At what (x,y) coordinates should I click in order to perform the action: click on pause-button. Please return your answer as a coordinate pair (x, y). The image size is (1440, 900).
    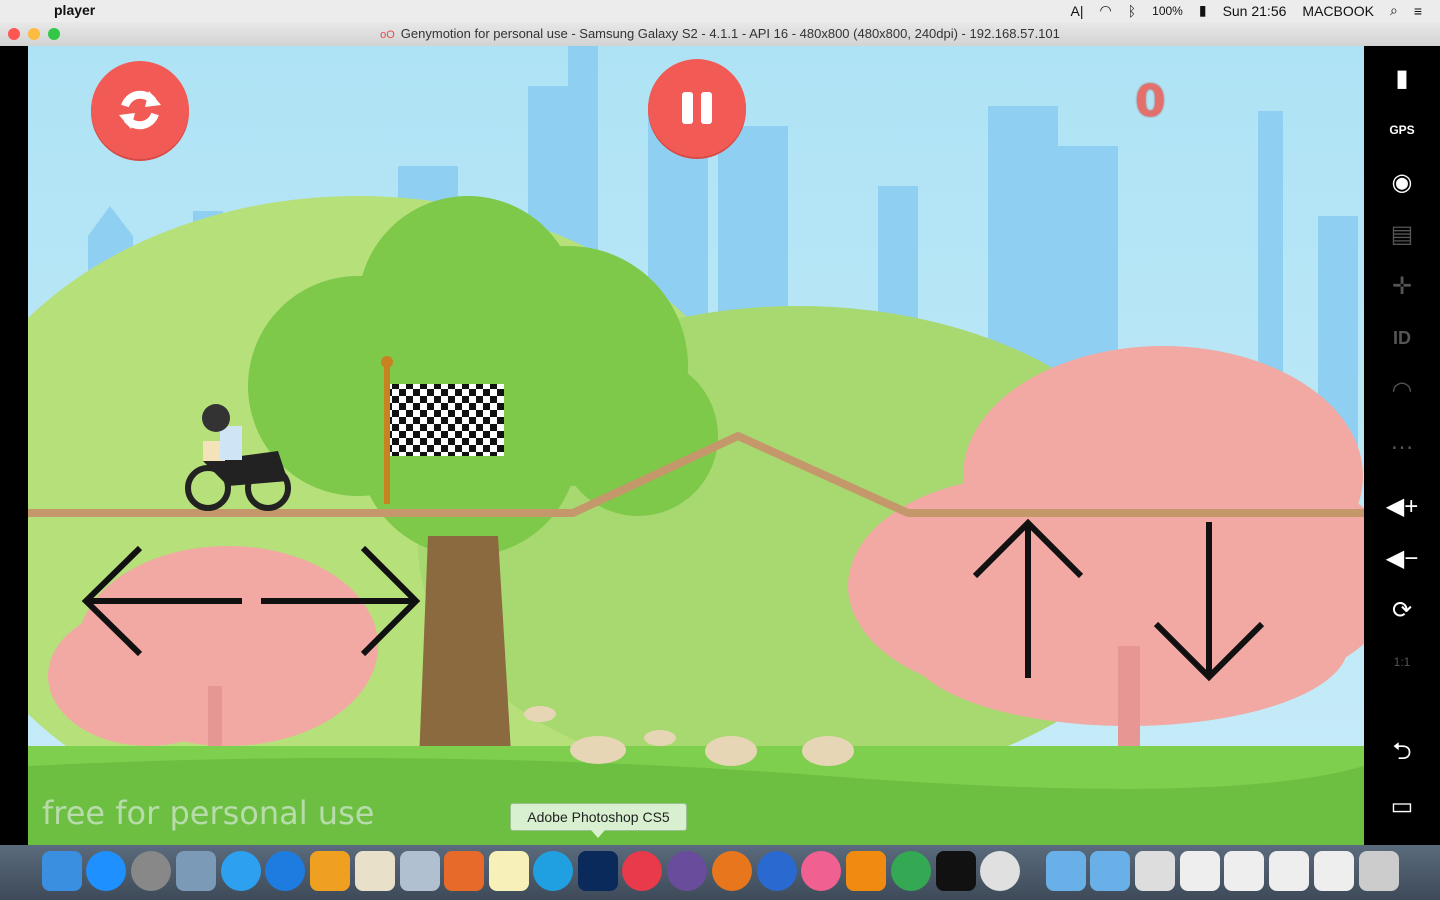
    Looking at the image, I should click on (697, 108).